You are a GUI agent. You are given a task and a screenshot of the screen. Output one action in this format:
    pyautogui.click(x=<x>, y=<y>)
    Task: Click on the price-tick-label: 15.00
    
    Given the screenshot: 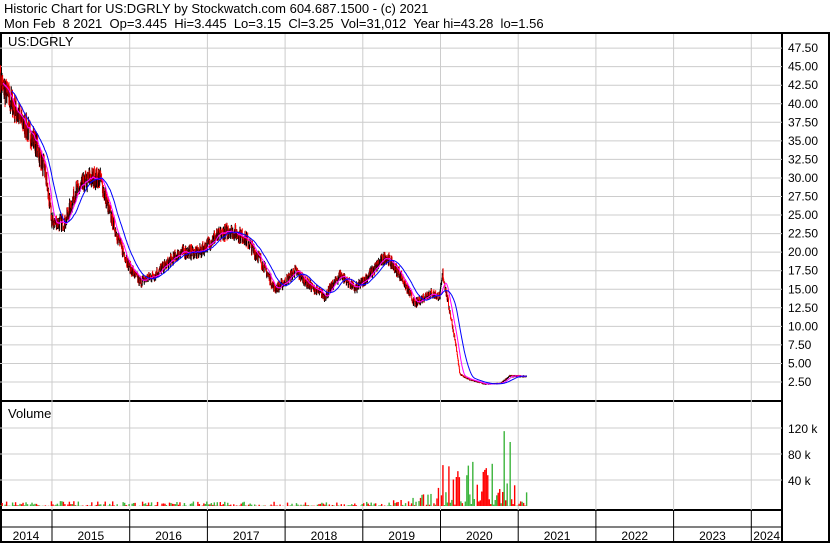 What is the action you would take?
    pyautogui.click(x=803, y=289)
    